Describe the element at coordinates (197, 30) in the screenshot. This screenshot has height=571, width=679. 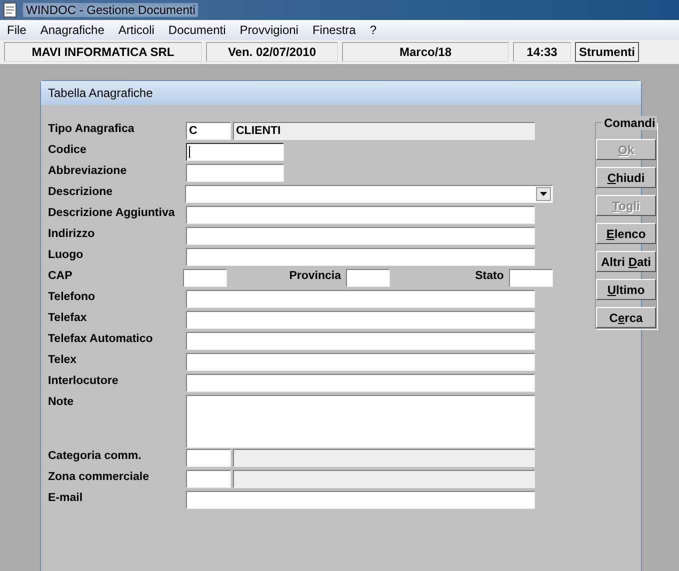
I see `menu-item: Documenti` at that location.